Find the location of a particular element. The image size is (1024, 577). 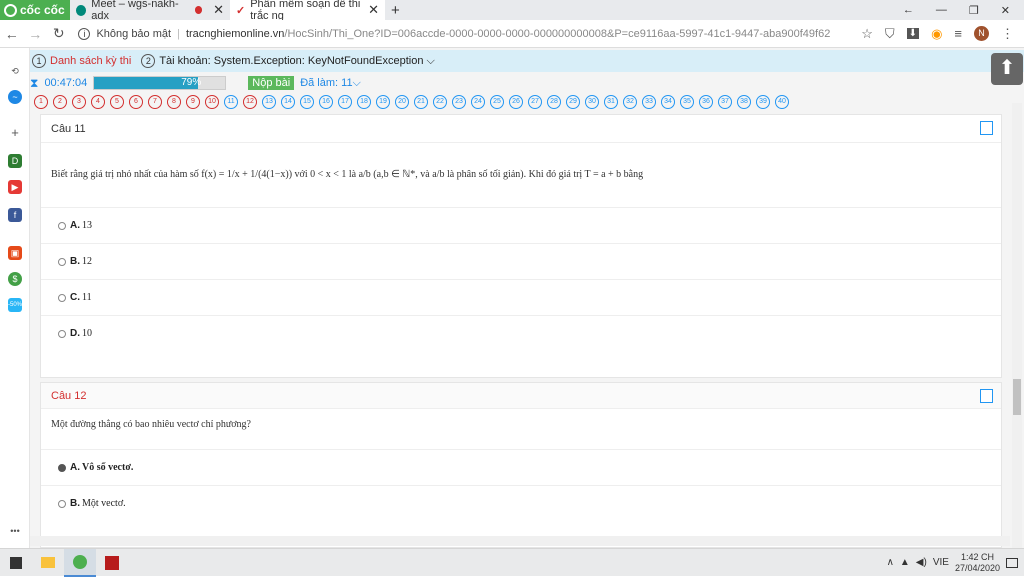

edit-note-icon is located at coordinates (986, 396).